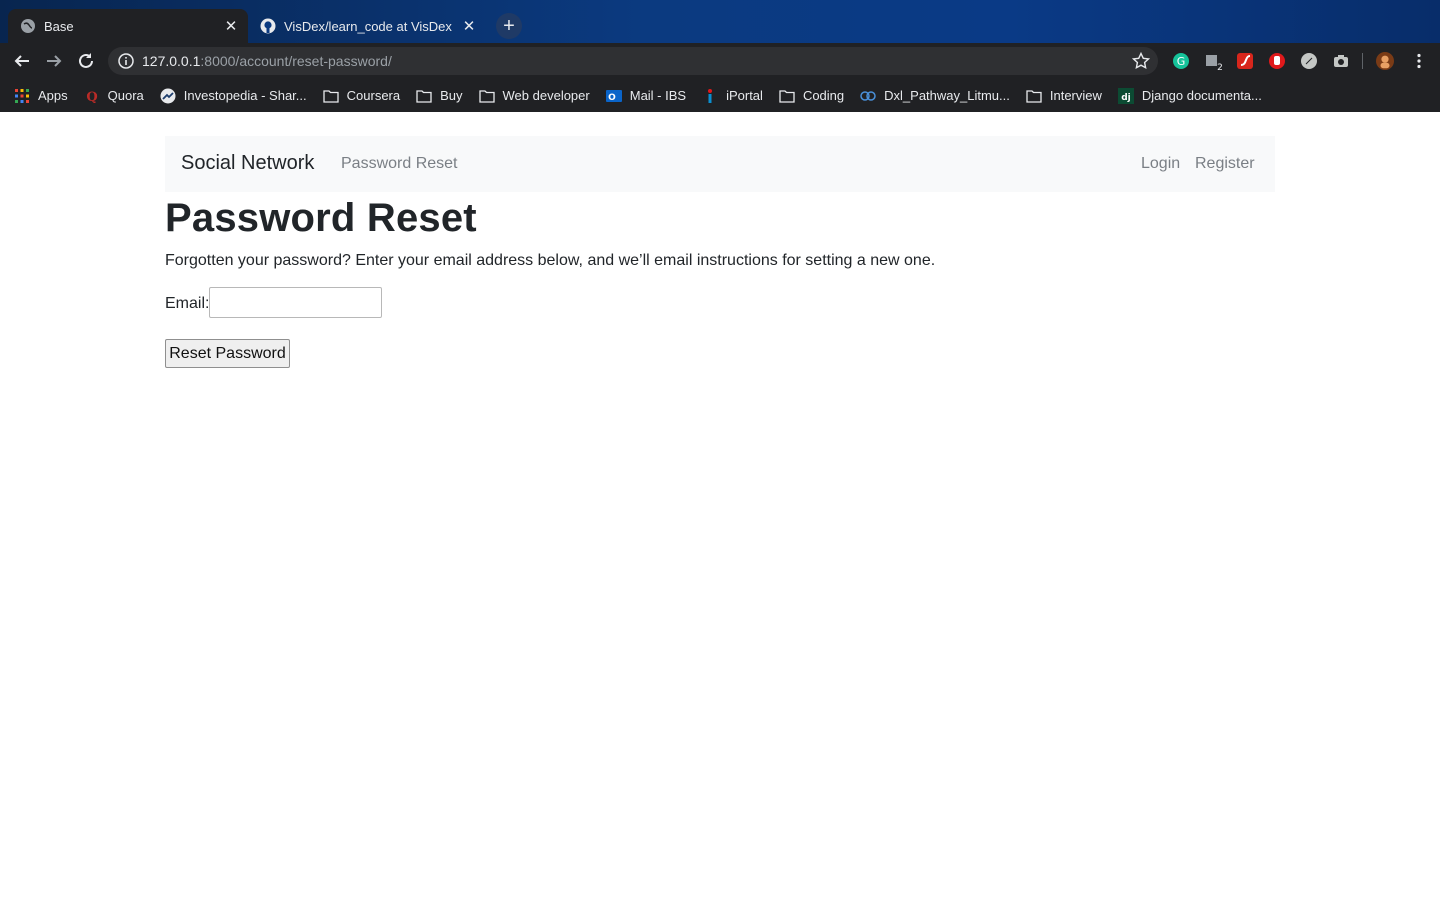 Image resolution: width=1440 pixels, height=900 pixels. What do you see at coordinates (1309, 61) in the screenshot?
I see `compass-icon` at bounding box center [1309, 61].